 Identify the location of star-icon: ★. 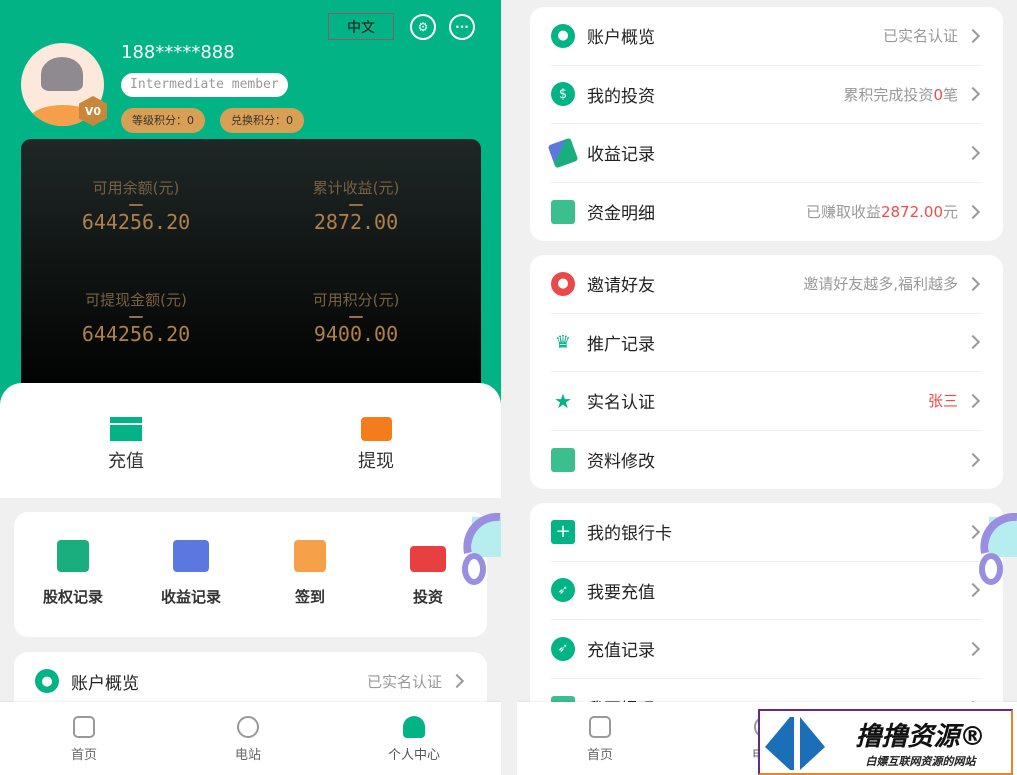
(563, 400).